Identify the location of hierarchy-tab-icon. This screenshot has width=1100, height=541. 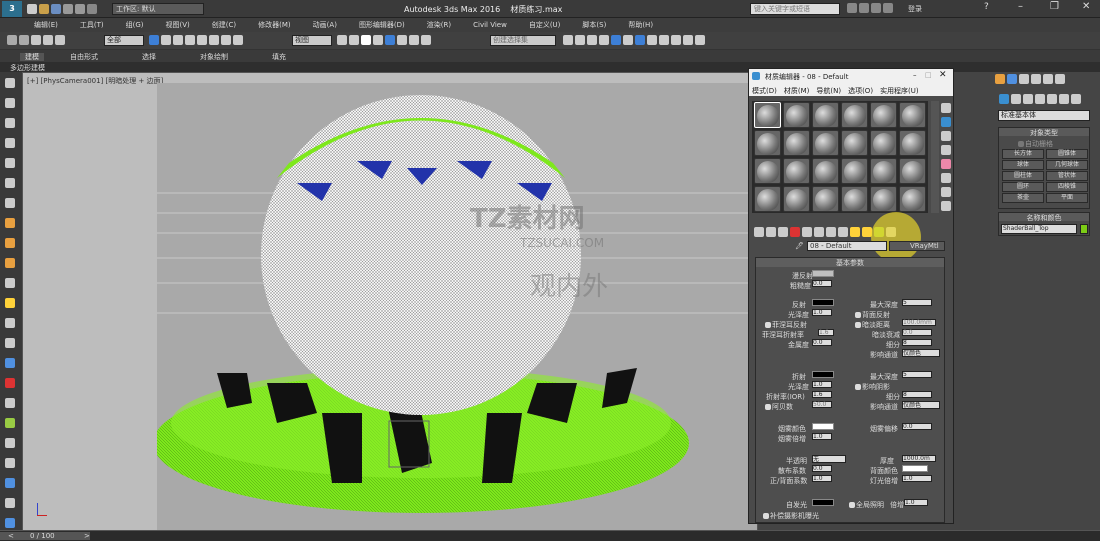
(1024, 79).